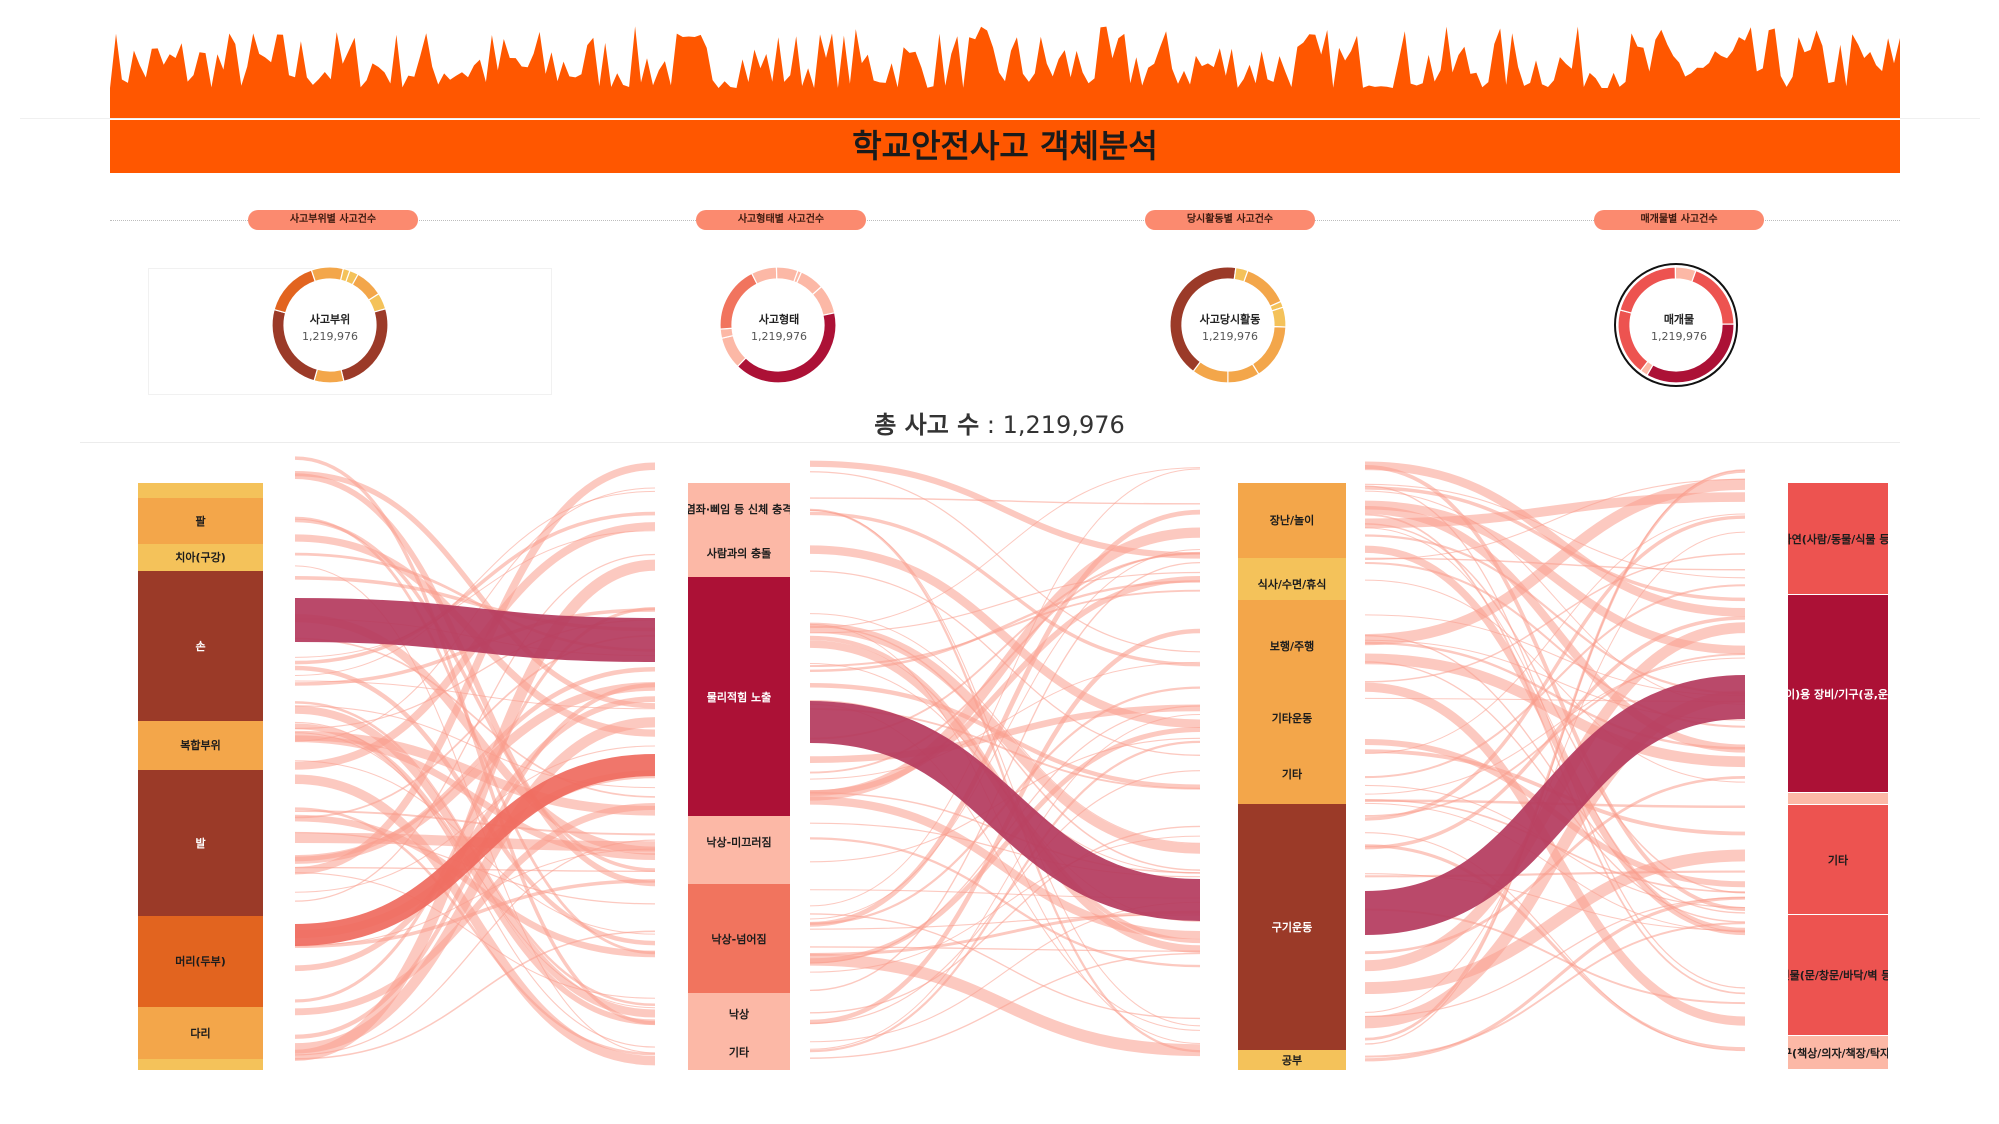  Describe the element at coordinates (200, 520) in the screenshot. I see `sankey-node: 팔` at that location.